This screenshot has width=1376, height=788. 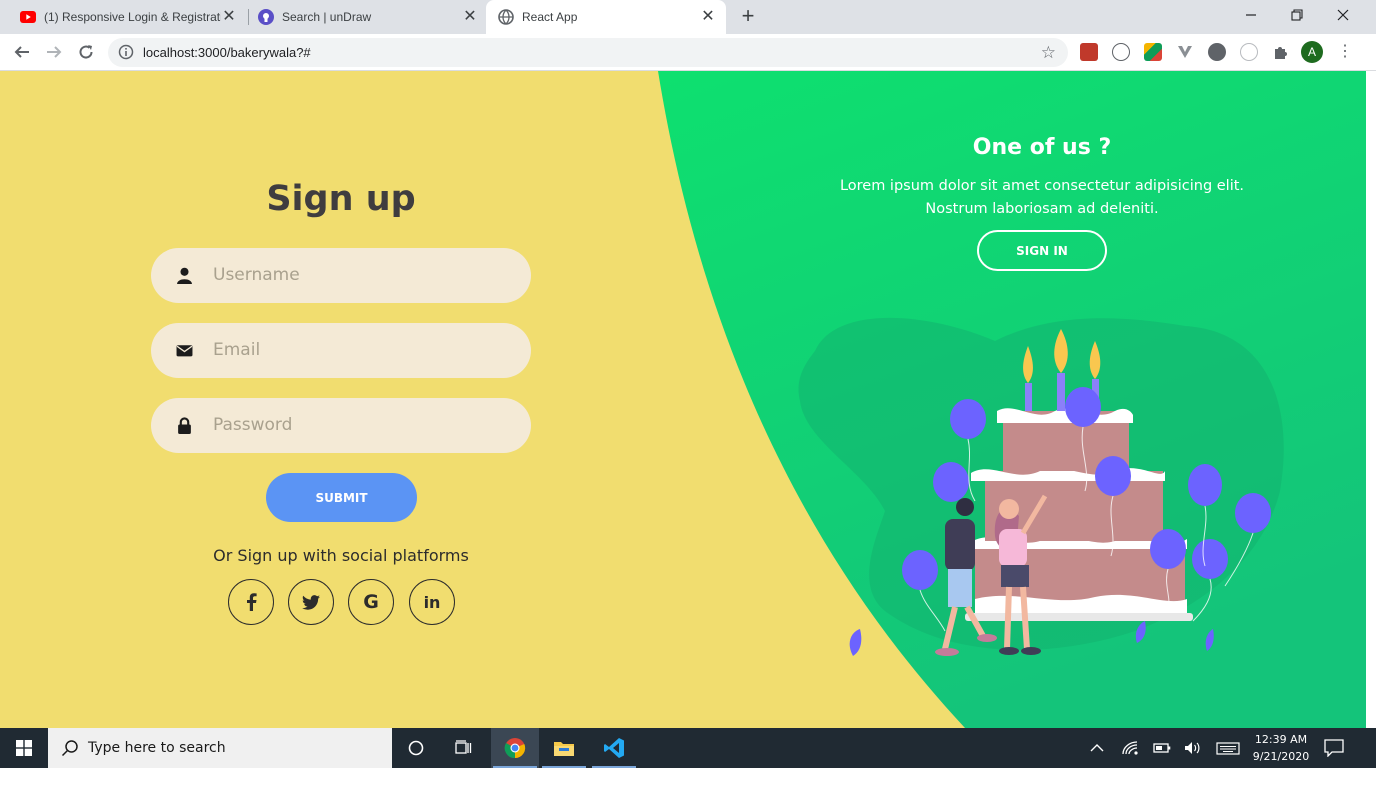 What do you see at coordinates (1281, 739) in the screenshot?
I see `clock-time: 12:39 AM` at bounding box center [1281, 739].